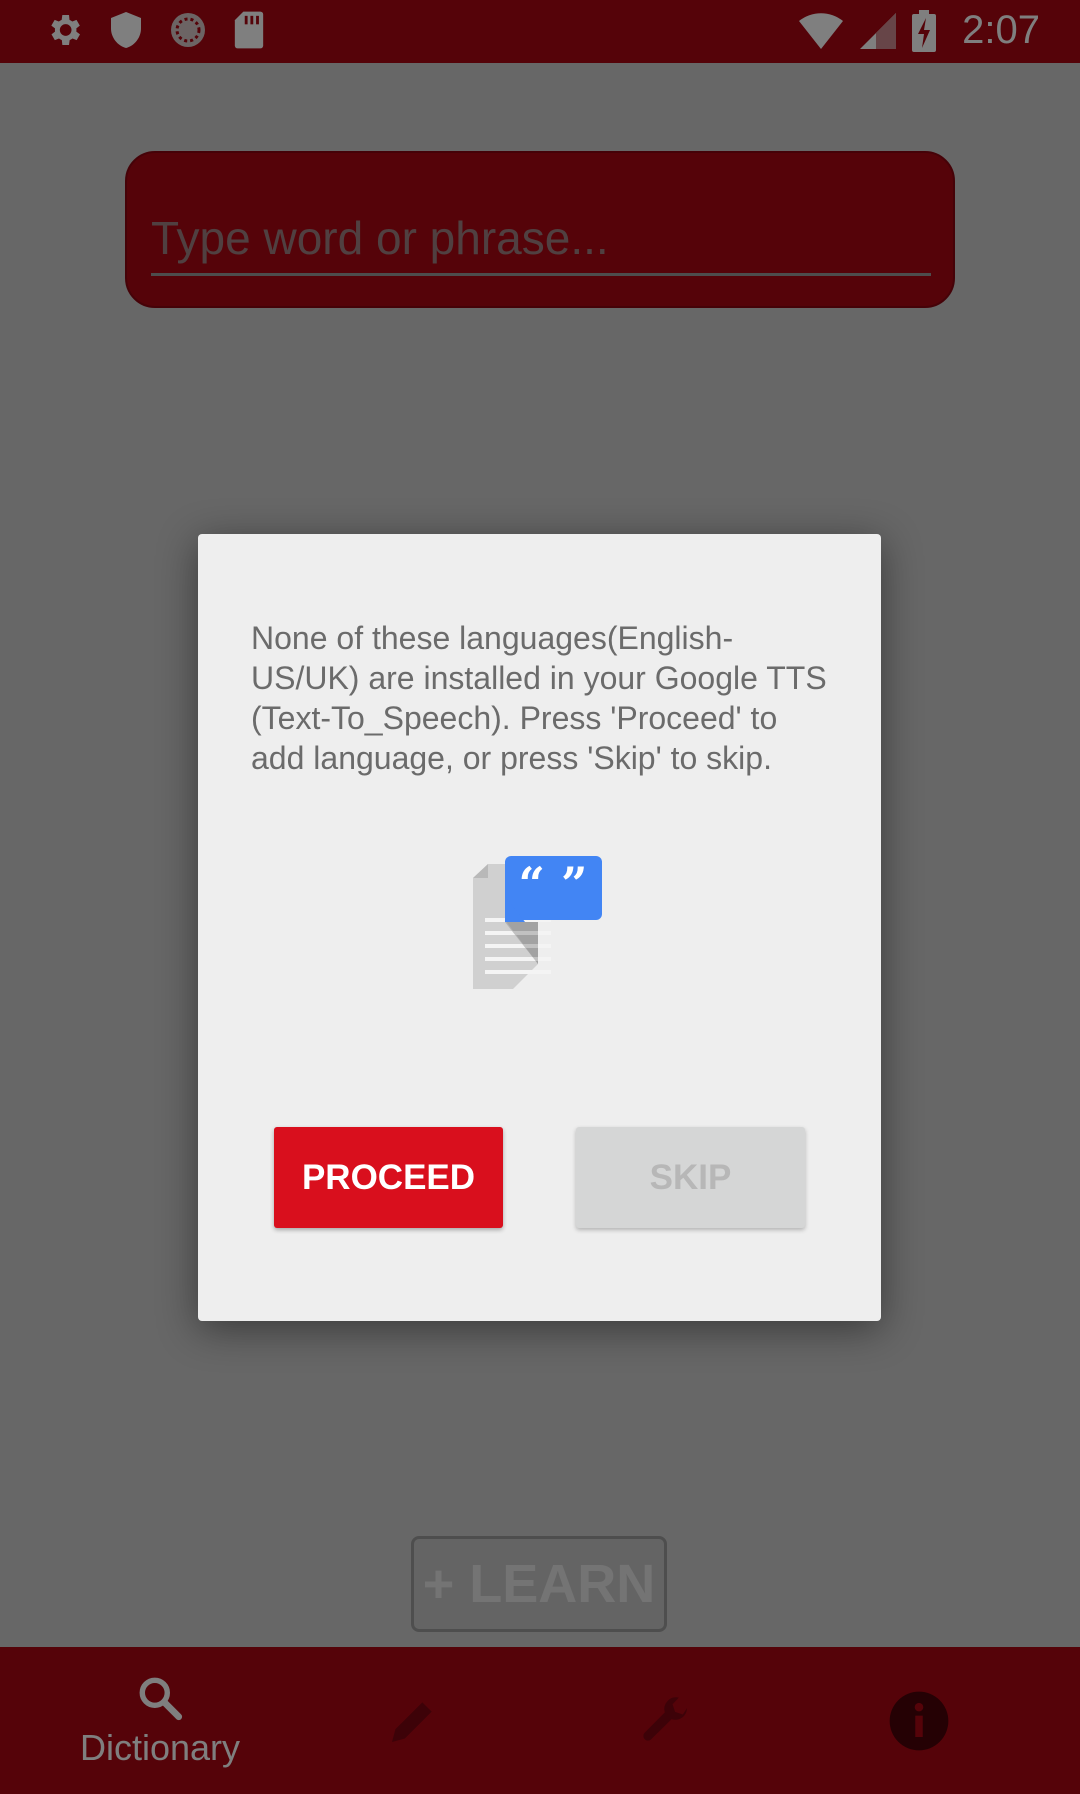 The width and height of the screenshot is (1080, 1794). I want to click on skip-button: SKIP, so click(690, 1177).